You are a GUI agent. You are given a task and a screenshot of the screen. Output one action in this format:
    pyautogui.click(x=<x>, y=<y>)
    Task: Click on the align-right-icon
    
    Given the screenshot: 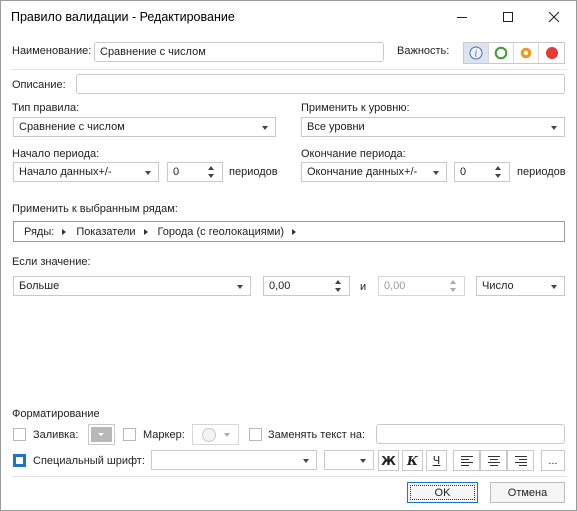 What is the action you would take?
    pyautogui.click(x=520, y=460)
    